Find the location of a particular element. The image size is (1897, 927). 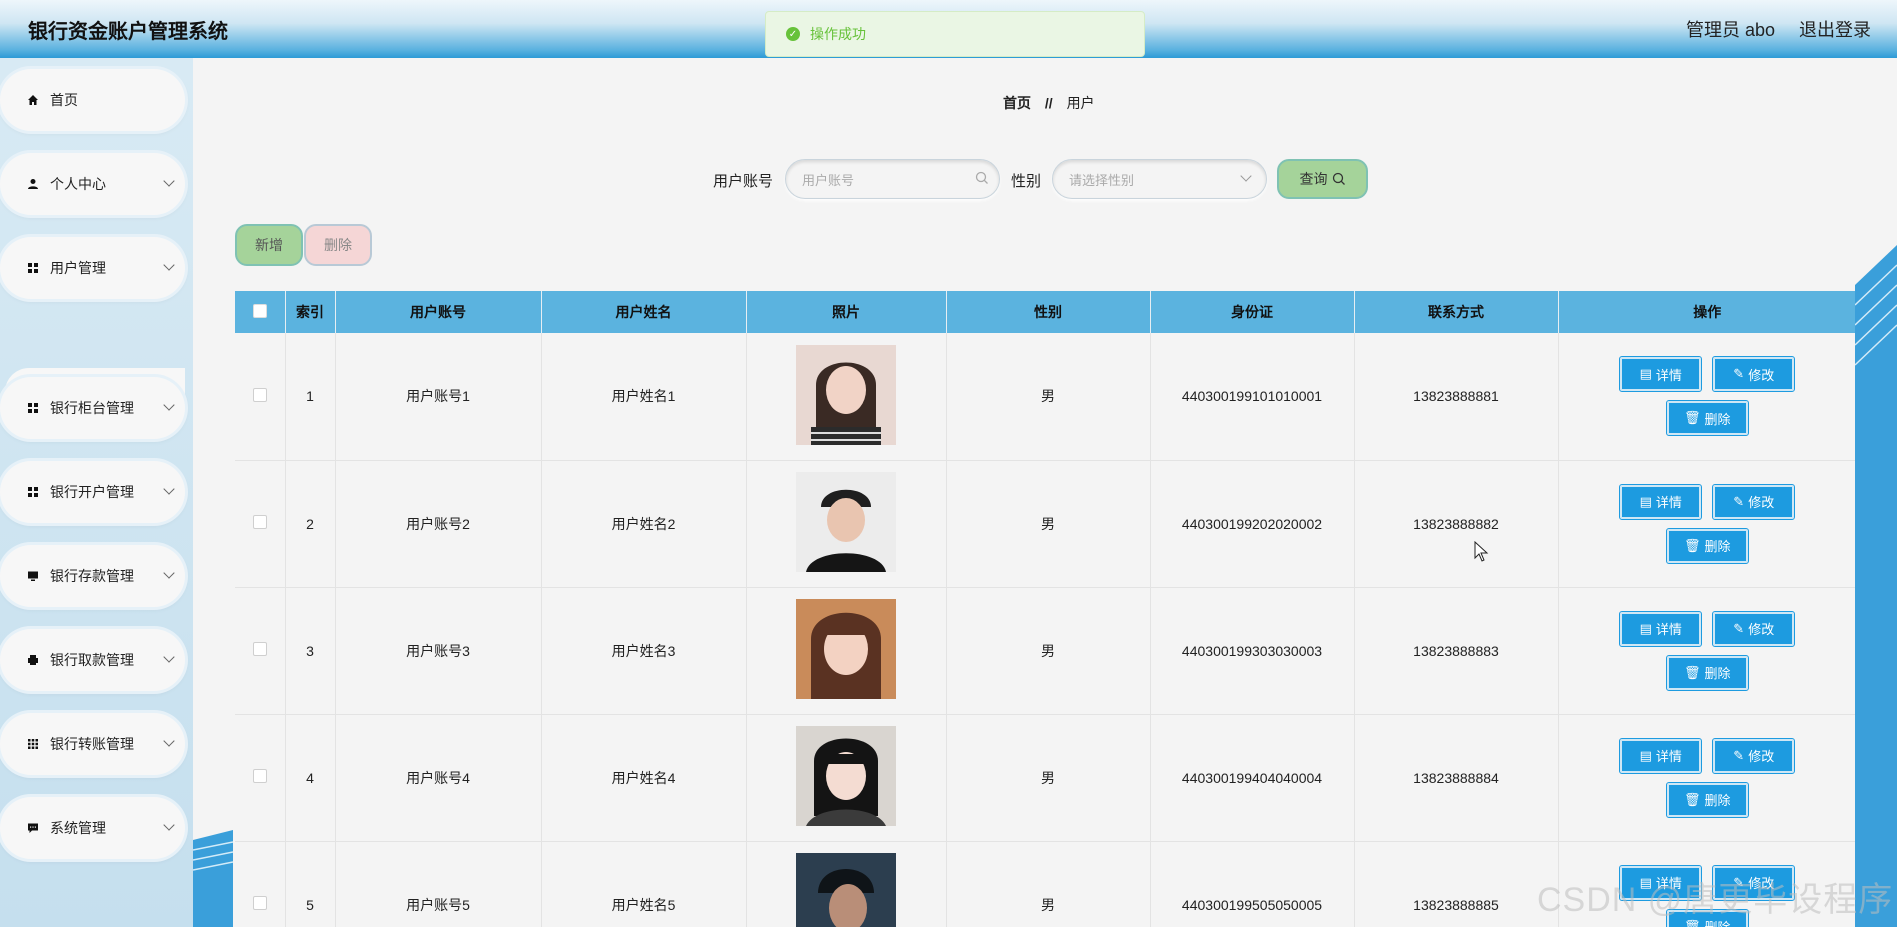

edit-button-label: 修改 is located at coordinates (1761, 502).